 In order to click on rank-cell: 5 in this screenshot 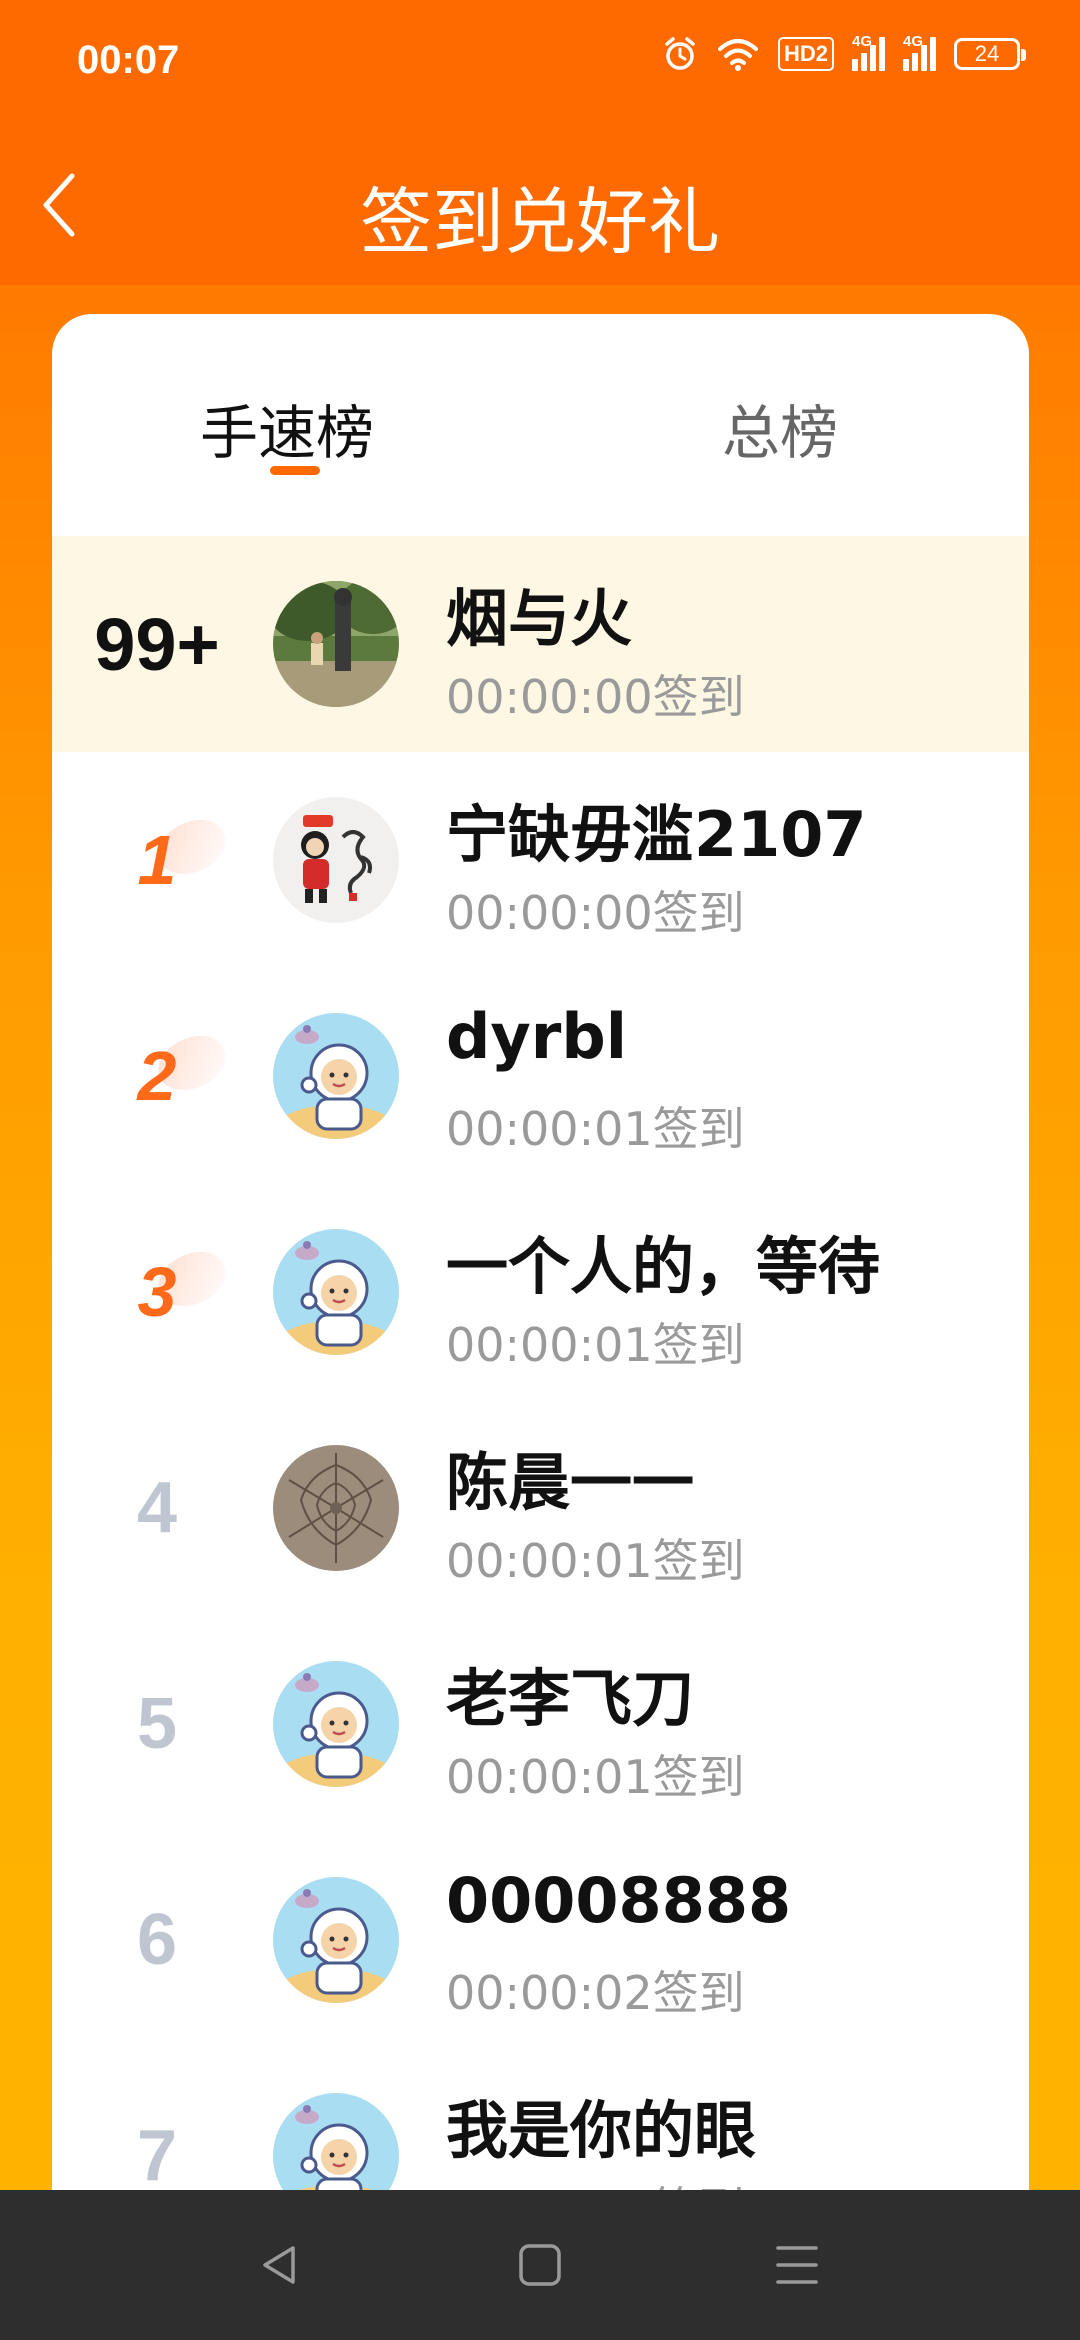, I will do `click(157, 1724)`.